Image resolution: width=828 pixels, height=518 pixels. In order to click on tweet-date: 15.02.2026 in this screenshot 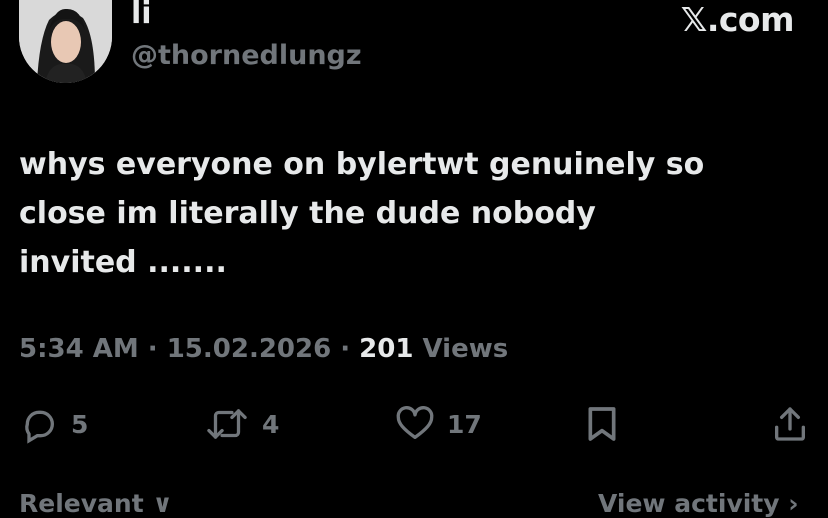, I will do `click(249, 349)`.